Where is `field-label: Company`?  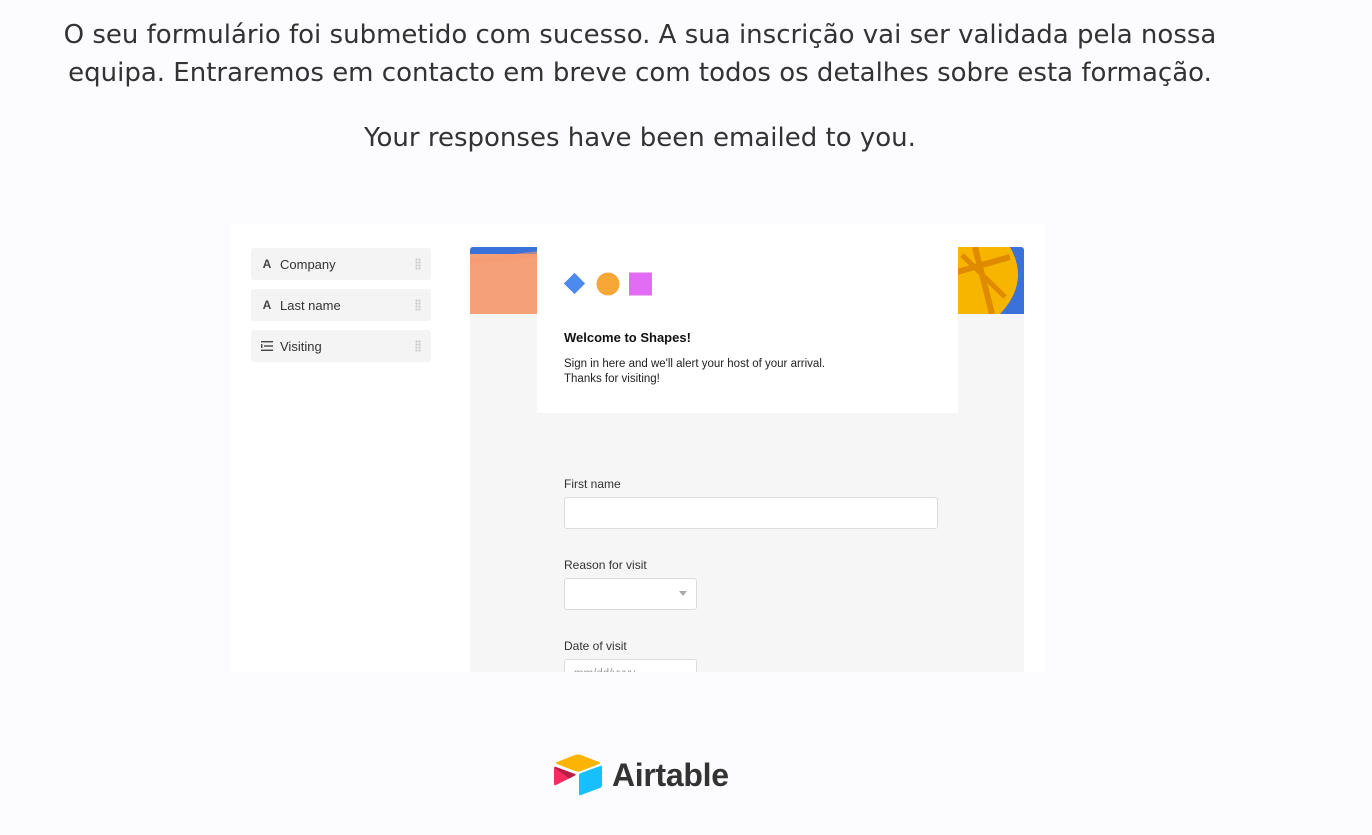
field-label: Company is located at coordinates (308, 264).